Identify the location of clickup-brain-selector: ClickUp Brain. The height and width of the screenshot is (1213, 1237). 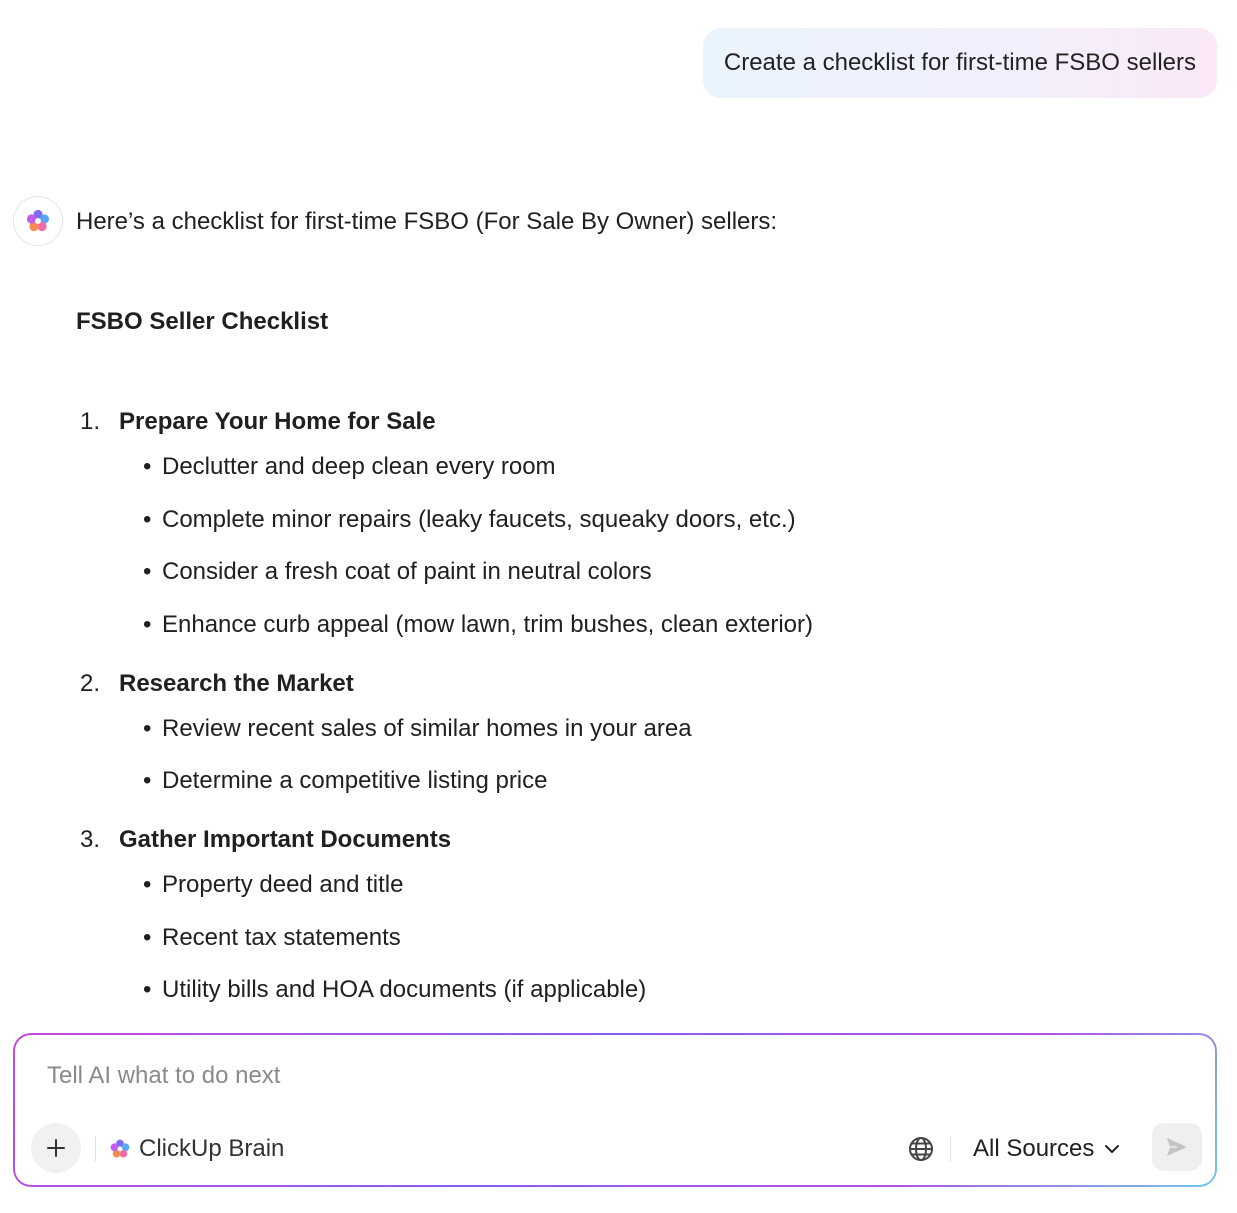
(196, 1149).